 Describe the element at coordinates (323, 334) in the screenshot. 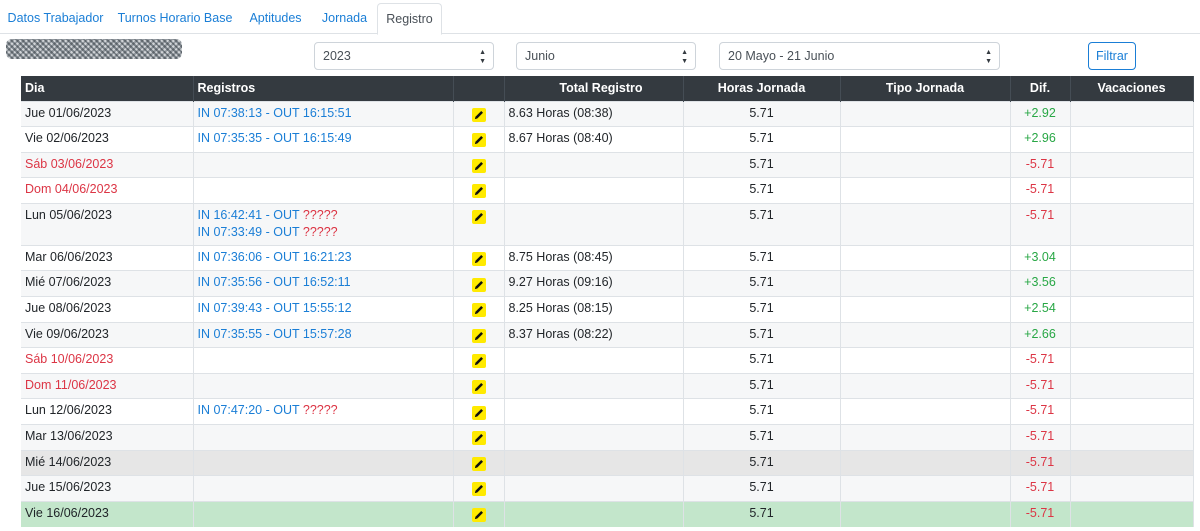

I see `registro-entry: IN 07:35:55 - OUT 15:57:28` at that location.